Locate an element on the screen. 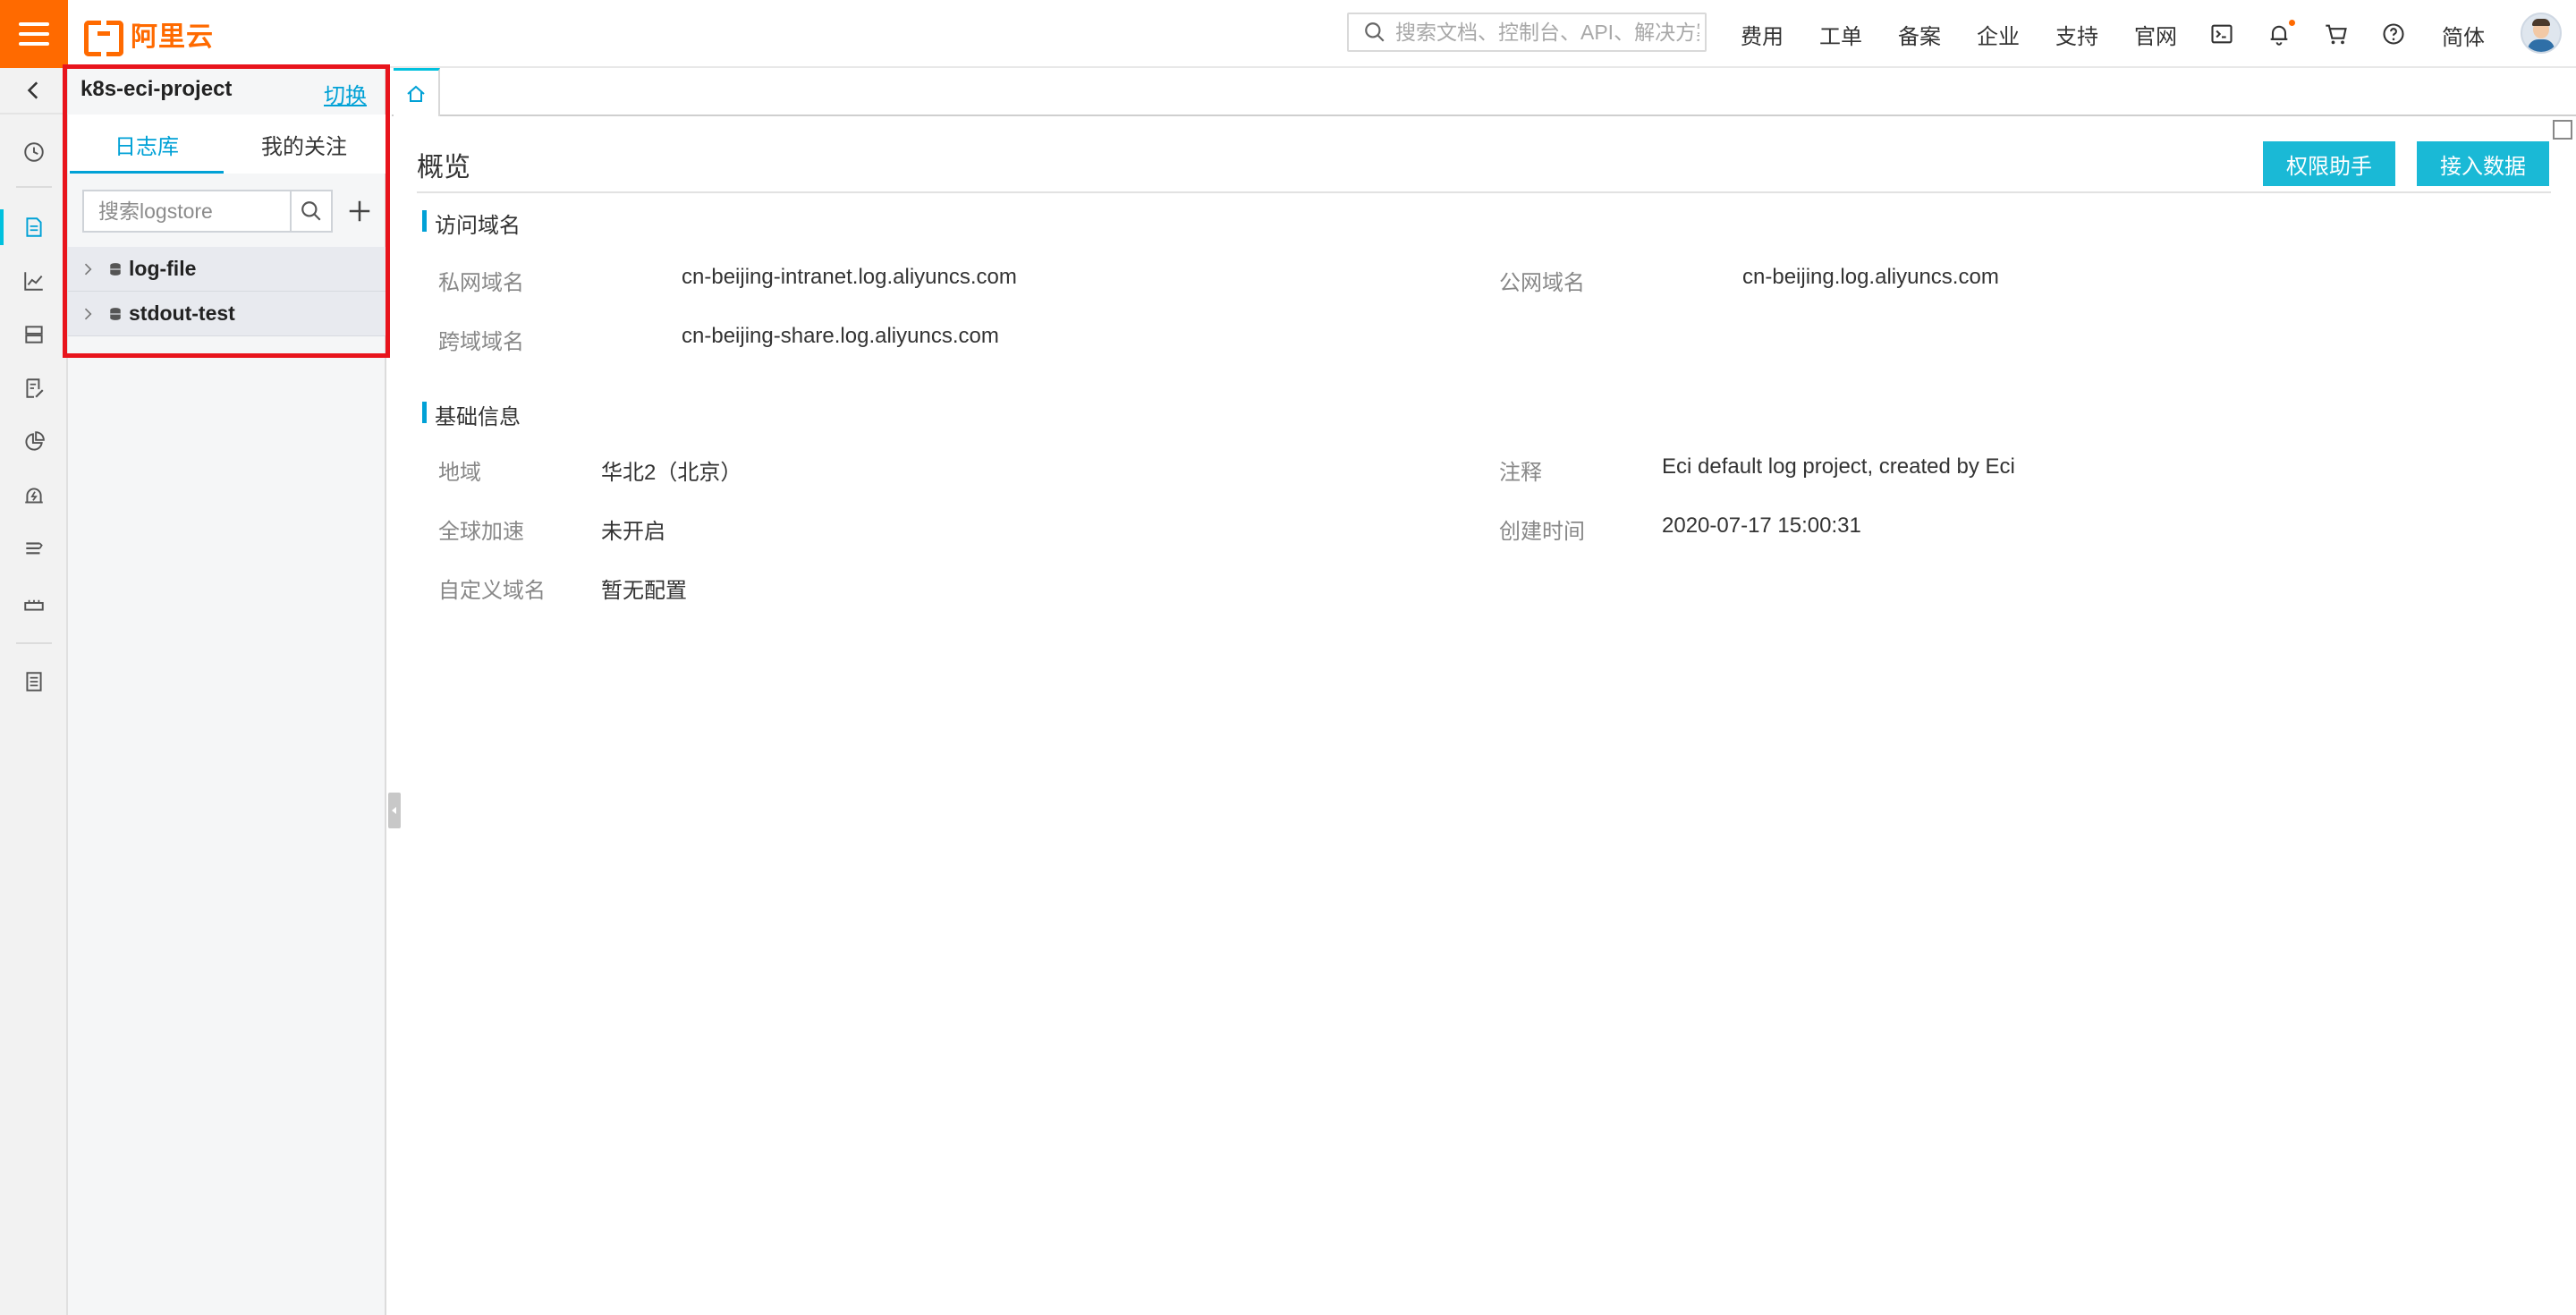  rail-pie-icon is located at coordinates (34, 442).